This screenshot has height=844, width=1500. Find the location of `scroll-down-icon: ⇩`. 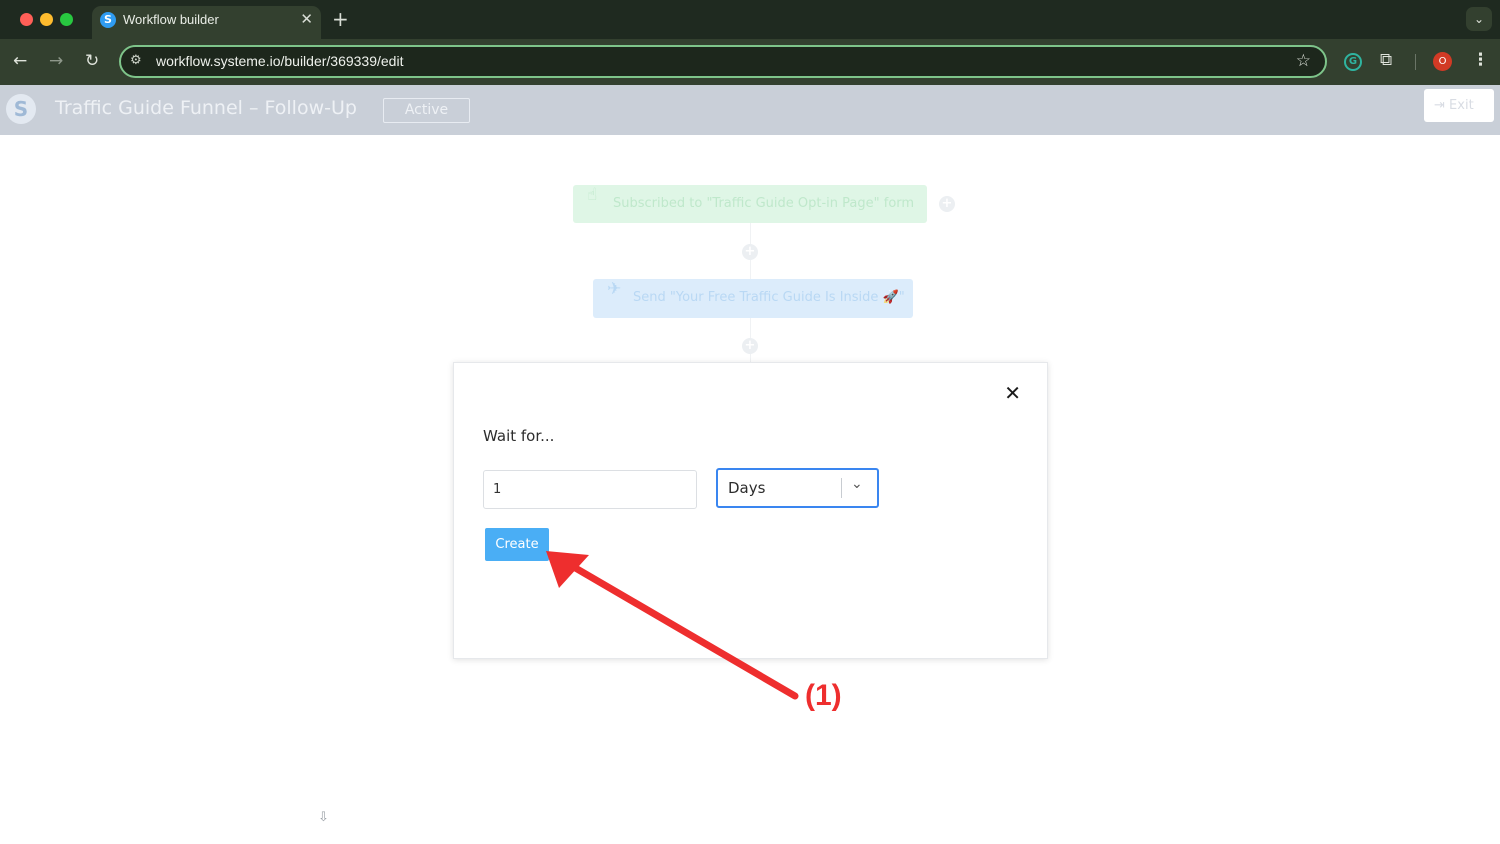

scroll-down-icon: ⇩ is located at coordinates (323, 817).